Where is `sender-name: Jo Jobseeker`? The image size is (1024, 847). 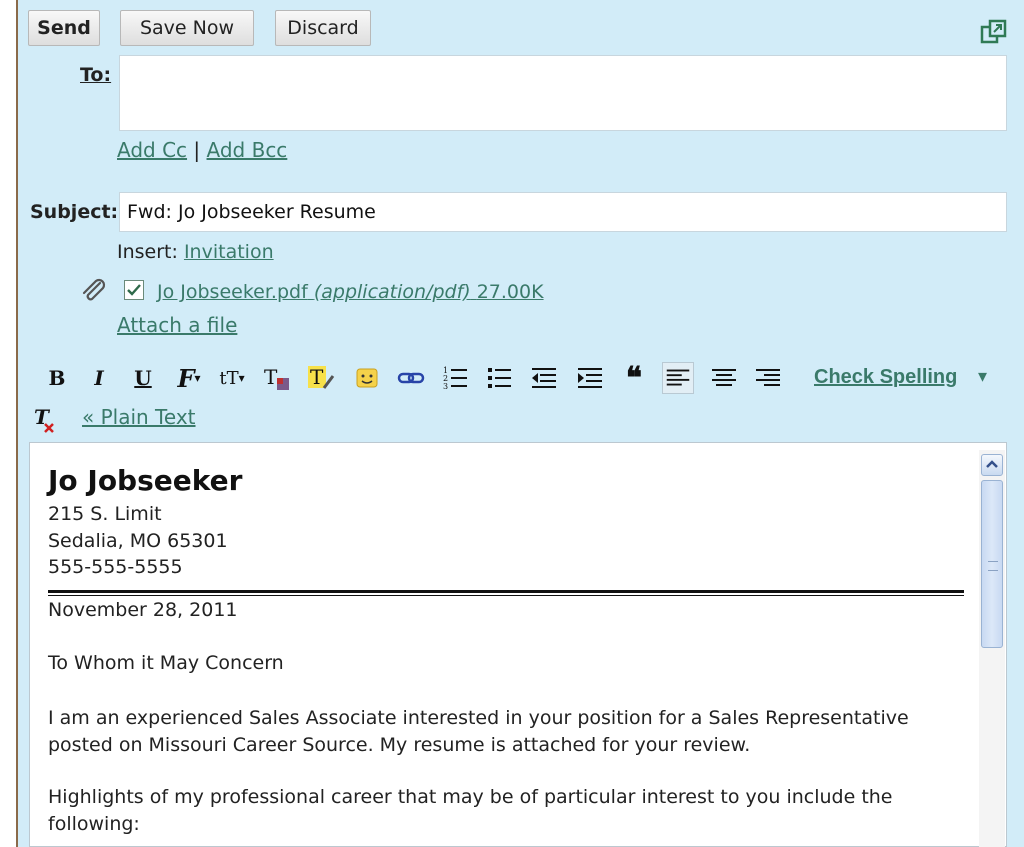
sender-name: Jo Jobseeker is located at coordinates (145, 480).